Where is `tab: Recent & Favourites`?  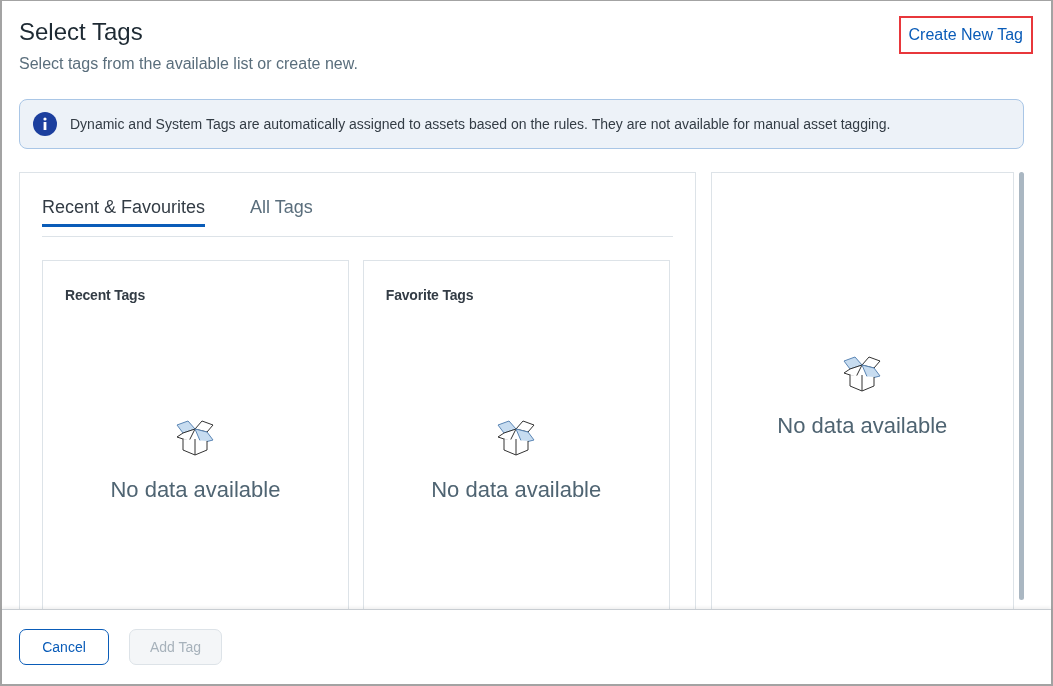
tab: Recent & Favourites is located at coordinates (124, 212).